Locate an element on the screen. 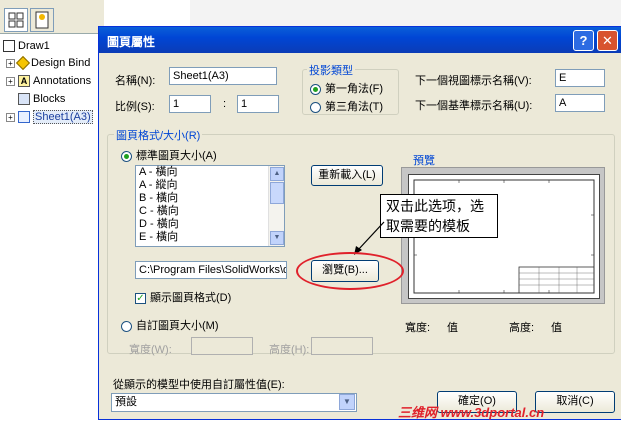 The image size is (621, 421). scale-denominator-input: 1 is located at coordinates (258, 104).